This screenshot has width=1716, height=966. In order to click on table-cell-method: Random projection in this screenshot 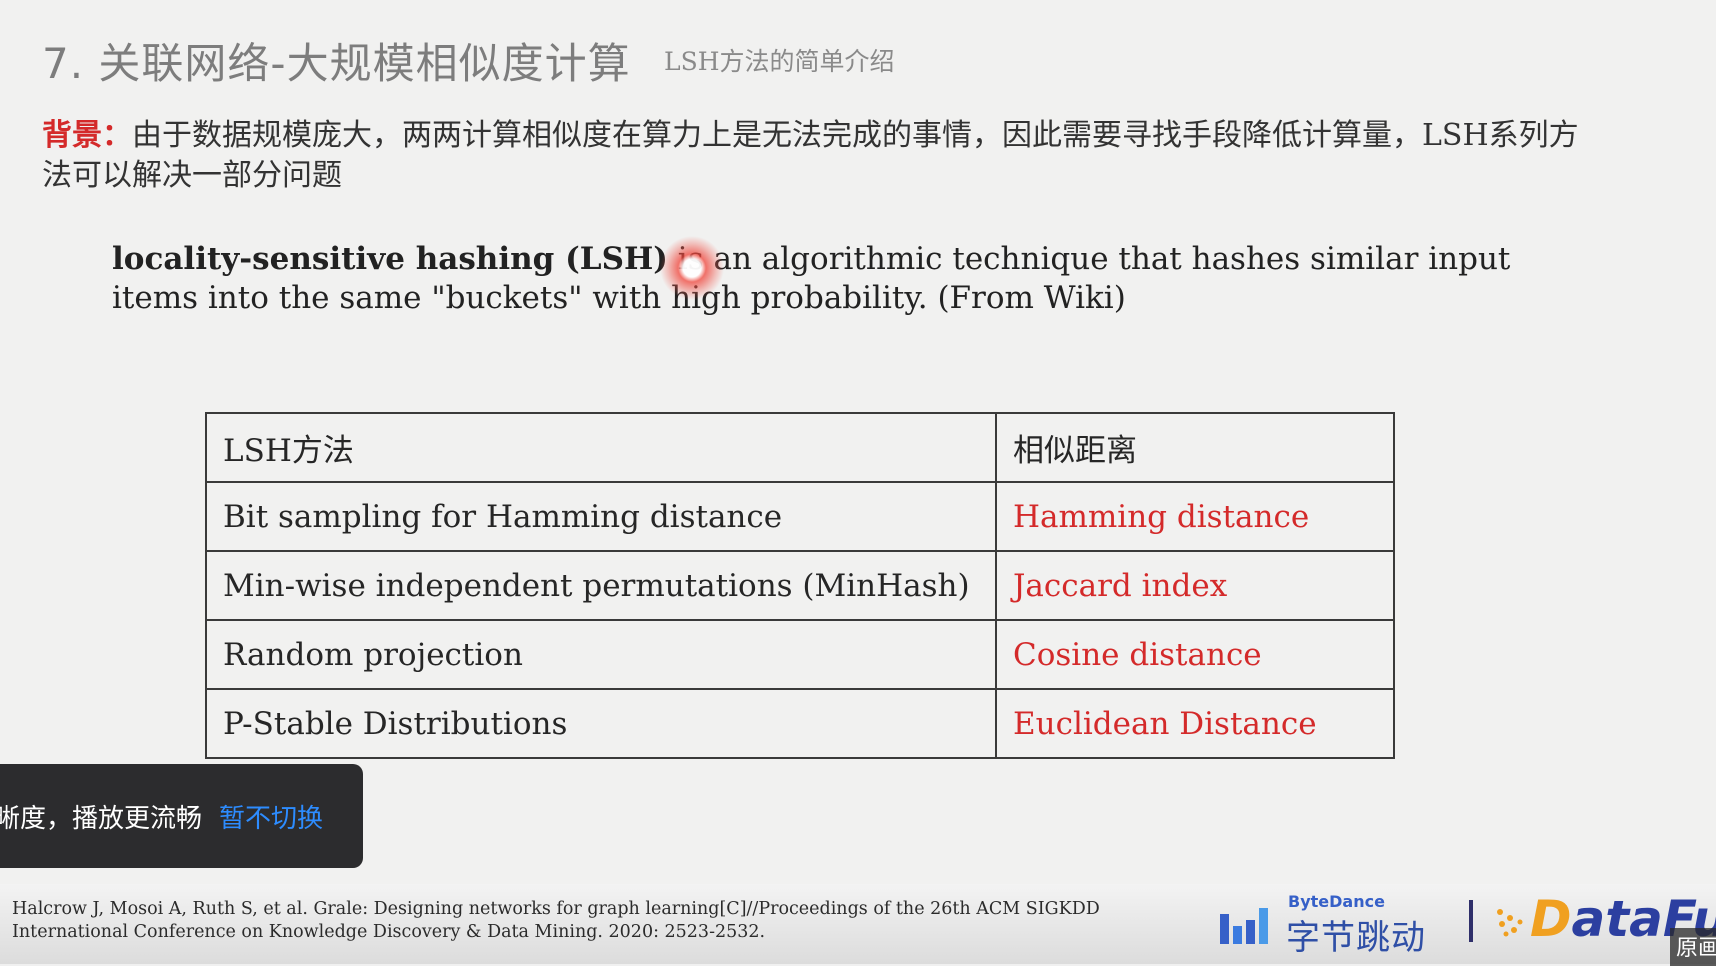, I will do `click(601, 654)`.